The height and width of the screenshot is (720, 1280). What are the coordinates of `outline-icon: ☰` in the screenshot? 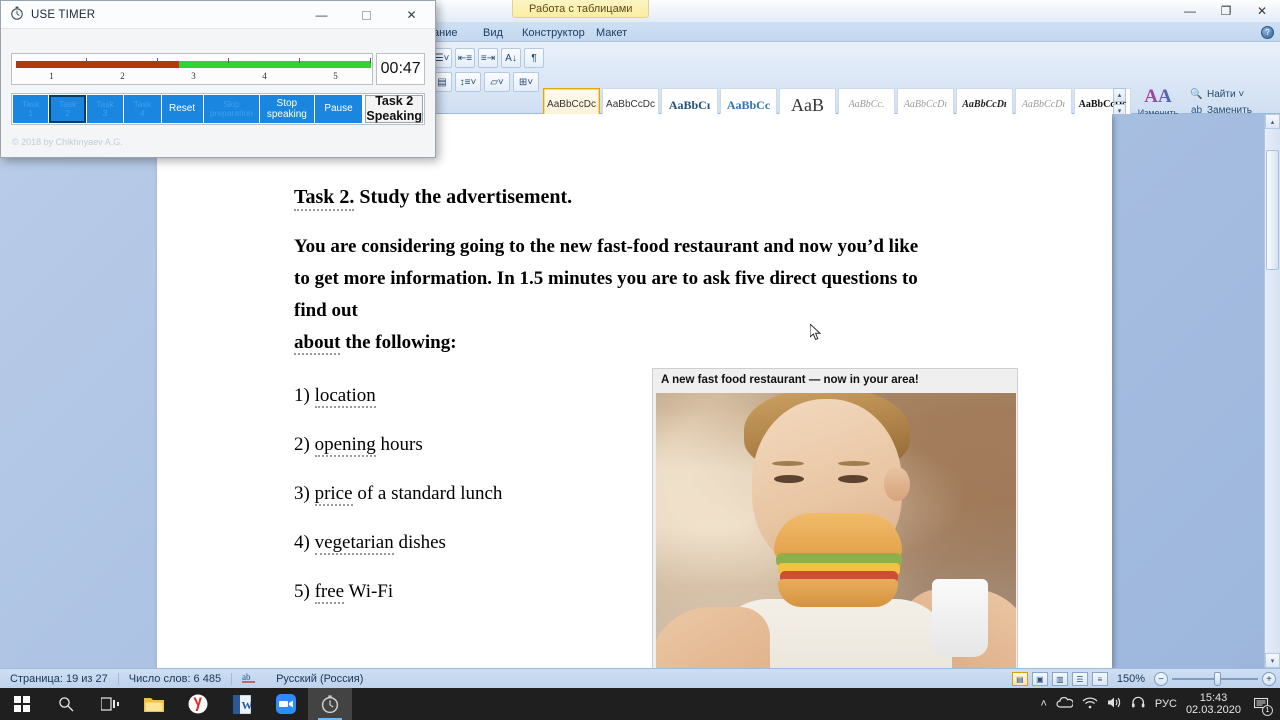 It's located at (1079, 679).